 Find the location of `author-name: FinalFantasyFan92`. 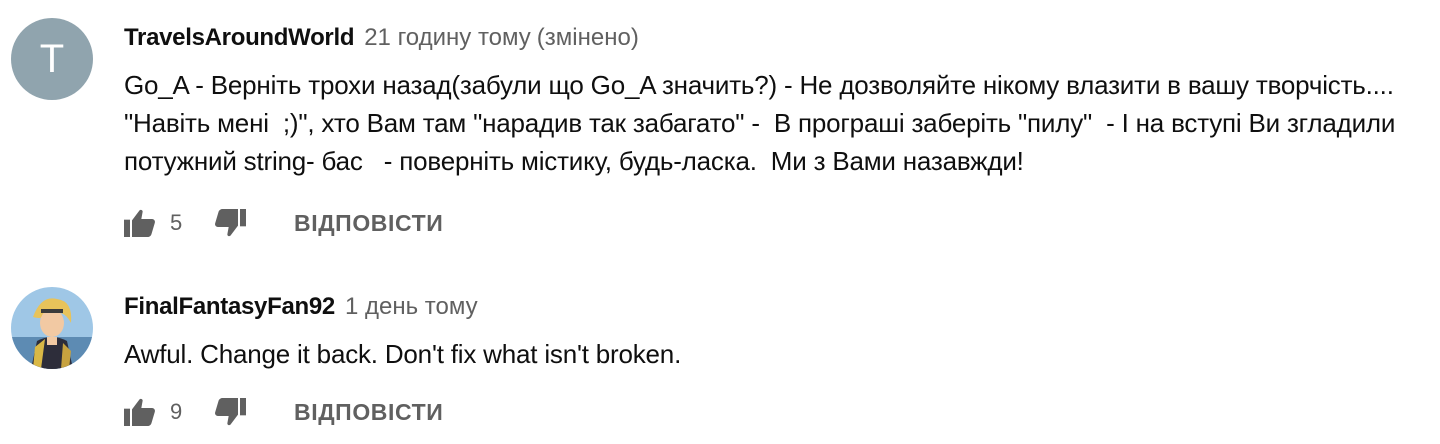

author-name: FinalFantasyFan92 is located at coordinates (229, 307).